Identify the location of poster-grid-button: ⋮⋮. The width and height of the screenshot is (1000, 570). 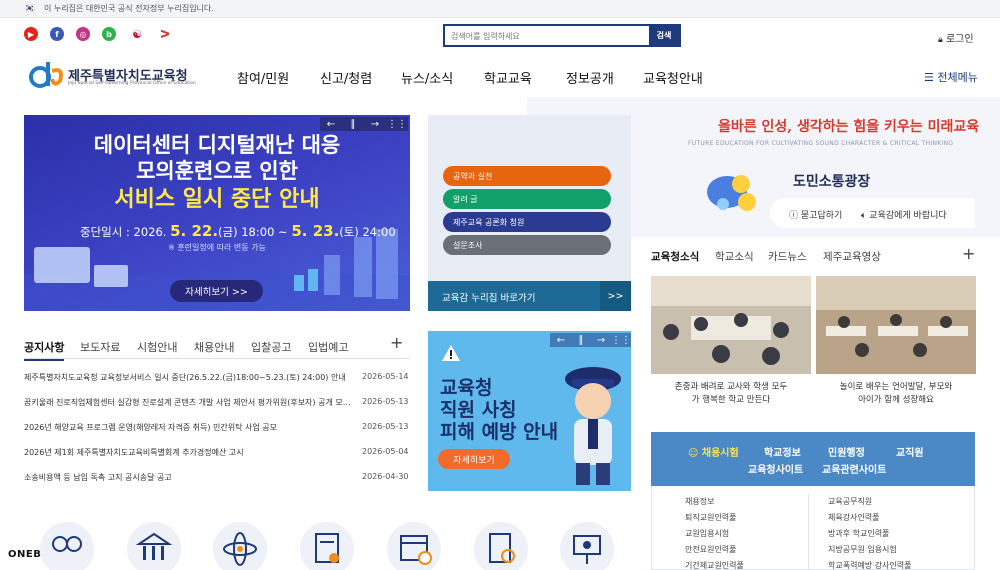
(620, 340).